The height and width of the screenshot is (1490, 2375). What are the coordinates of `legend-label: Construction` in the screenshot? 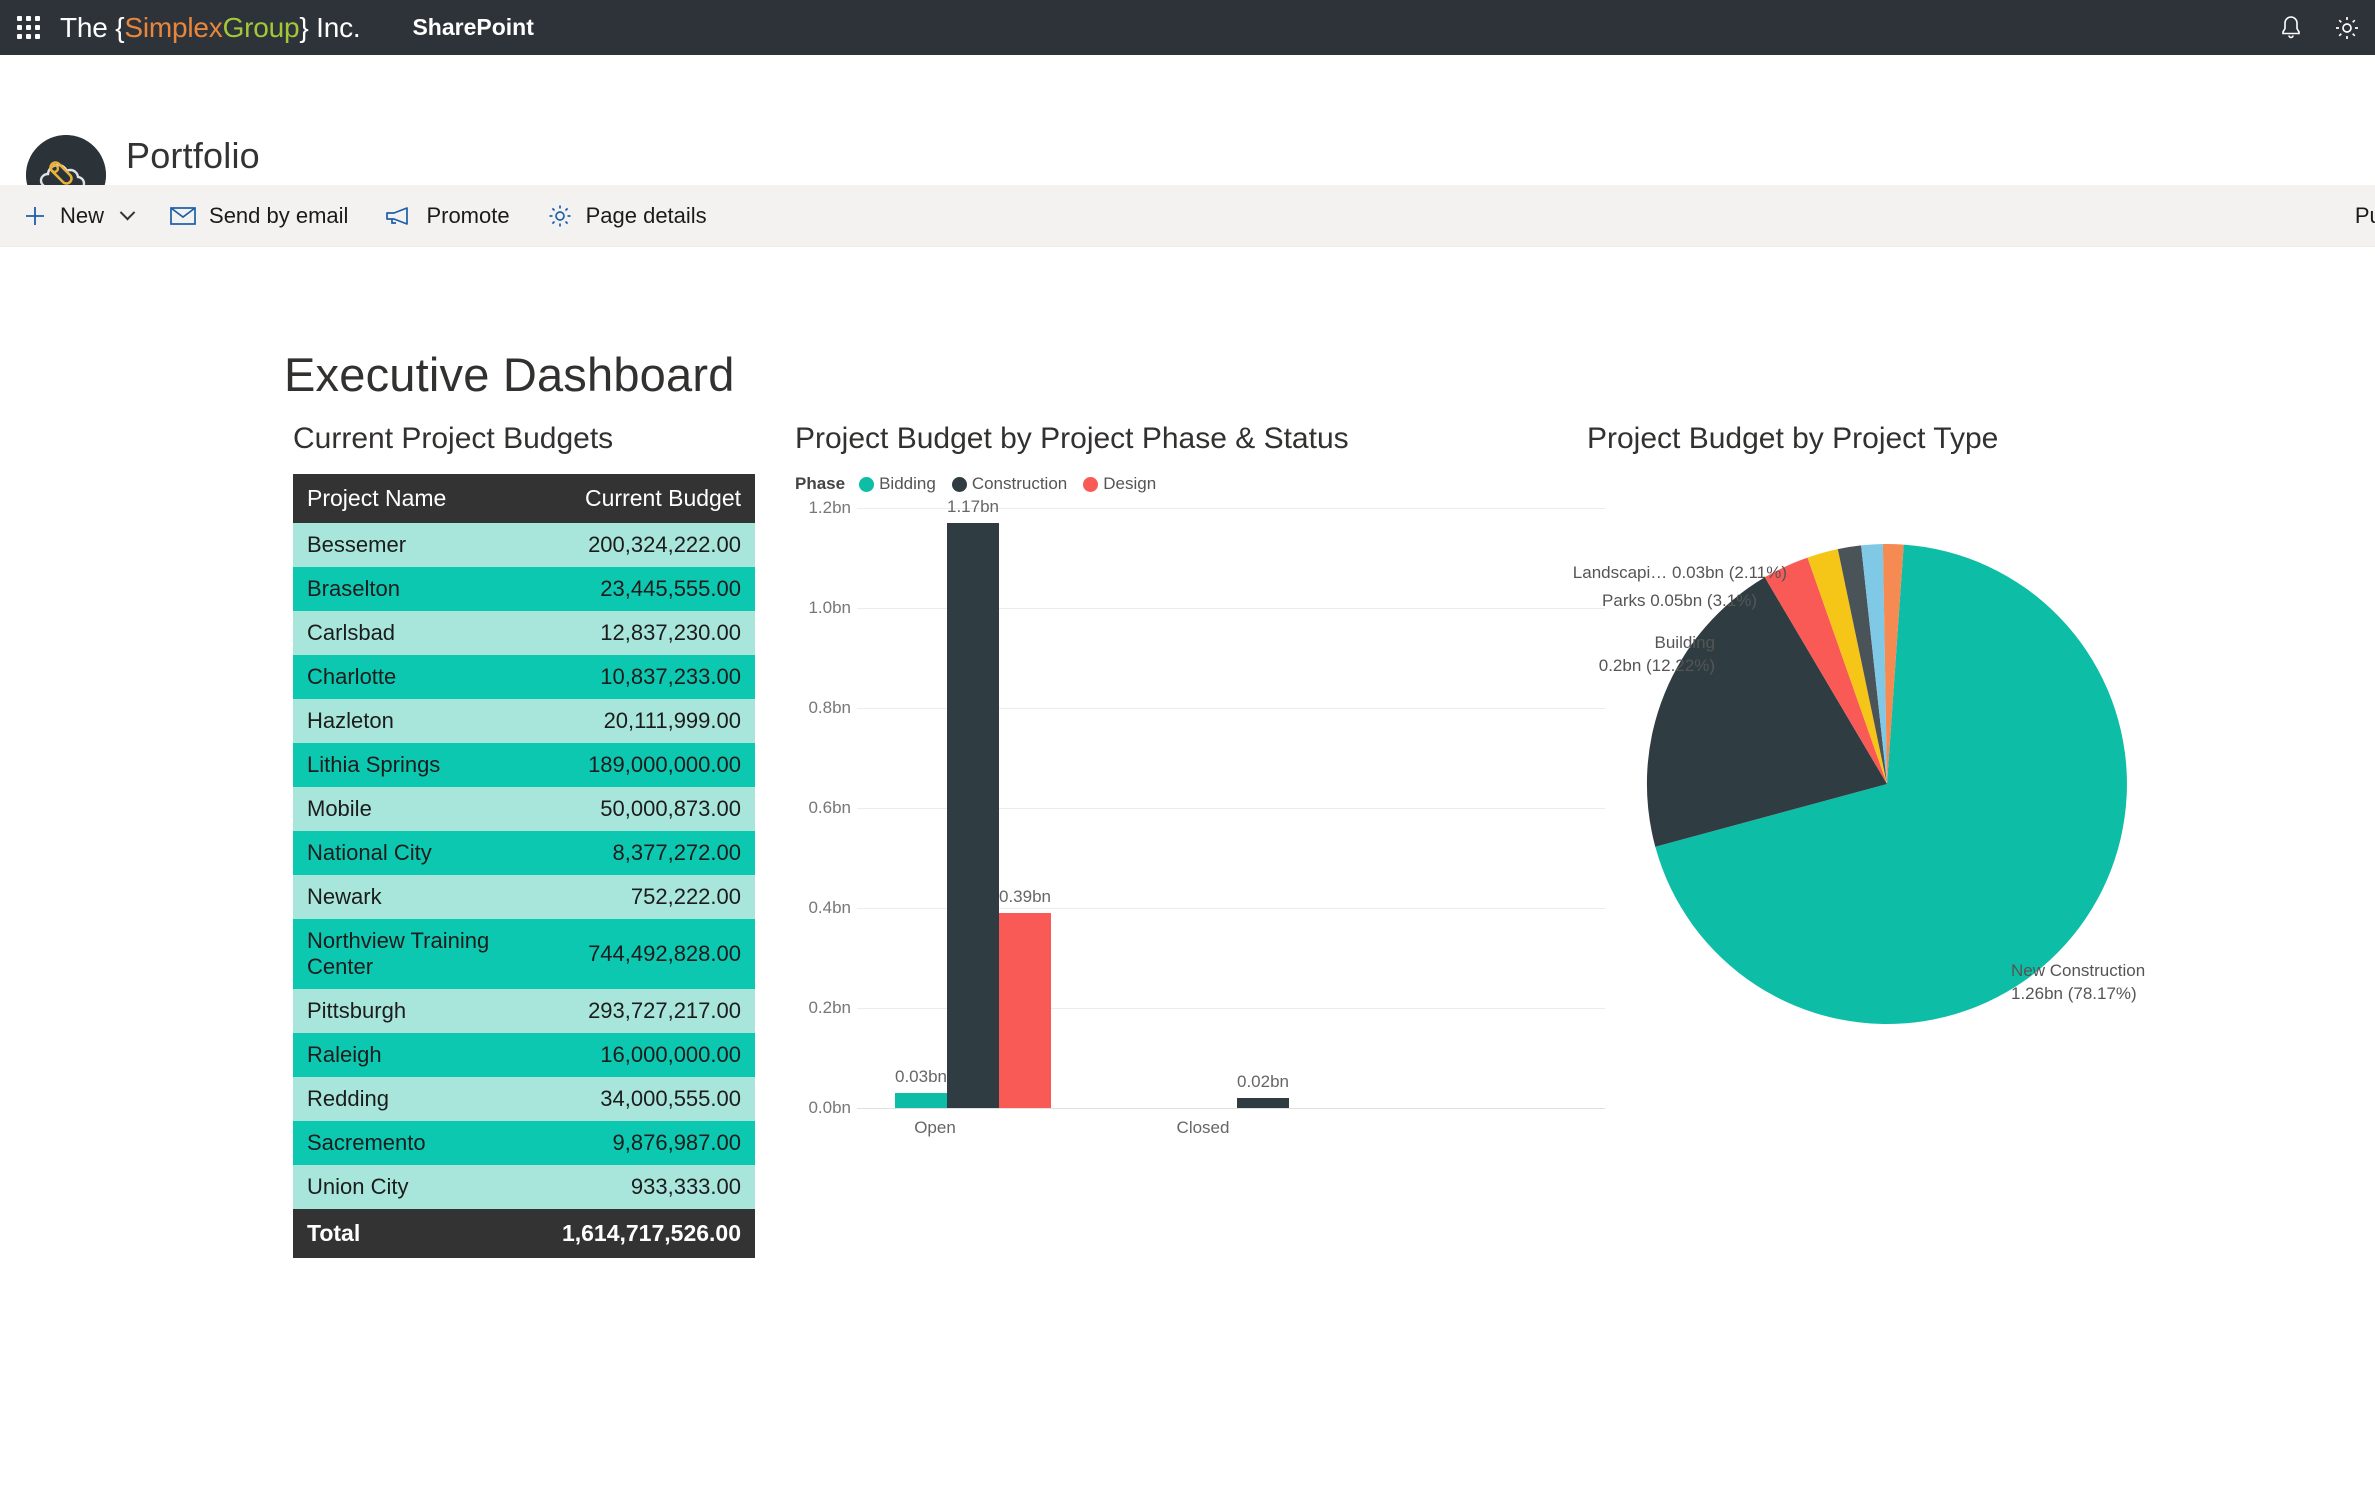 It's located at (1019, 483).